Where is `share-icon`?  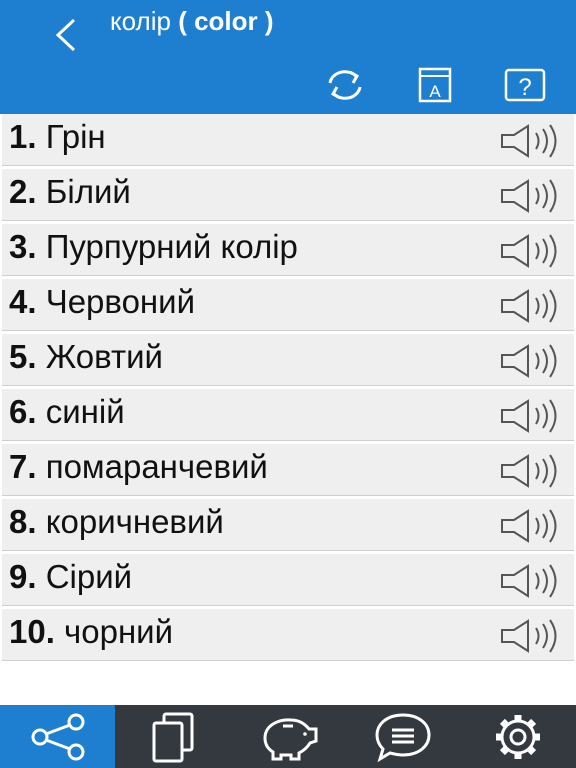
share-icon is located at coordinates (58, 736).